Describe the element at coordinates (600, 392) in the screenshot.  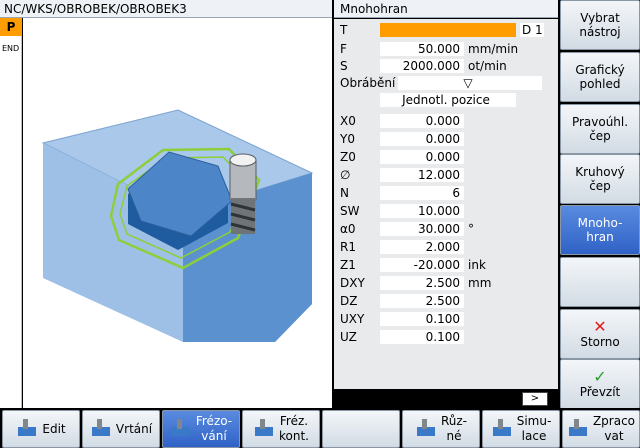
I see `softkey-label: Převzít` at that location.